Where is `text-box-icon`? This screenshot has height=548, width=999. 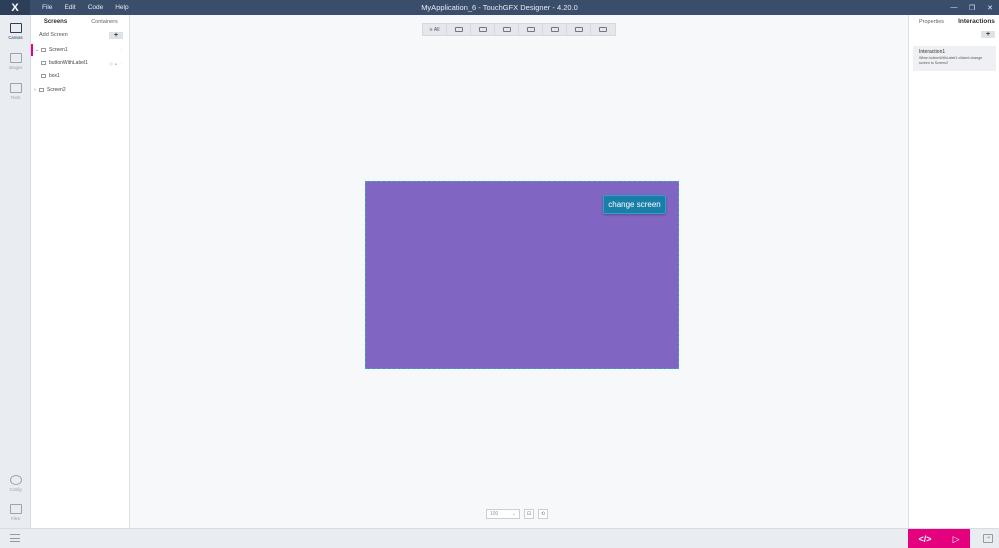
text-box-icon is located at coordinates (554, 29).